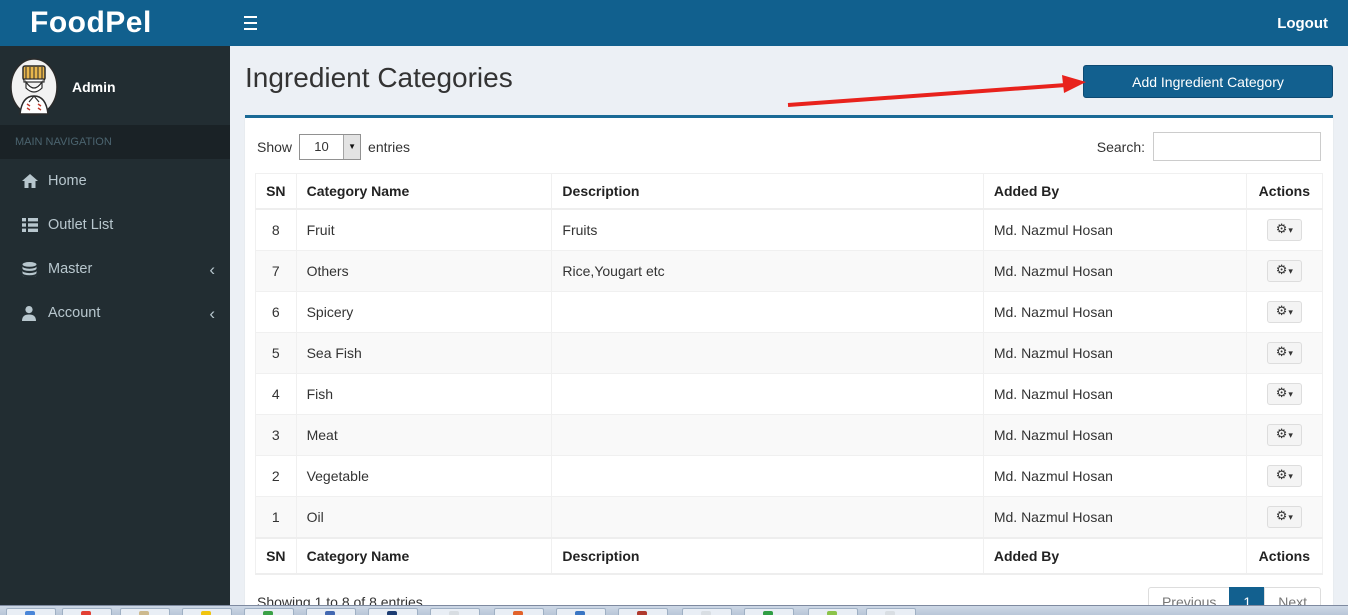 The height and width of the screenshot is (615, 1348). I want to click on column-header-category-name: Category Name, so click(424, 191).